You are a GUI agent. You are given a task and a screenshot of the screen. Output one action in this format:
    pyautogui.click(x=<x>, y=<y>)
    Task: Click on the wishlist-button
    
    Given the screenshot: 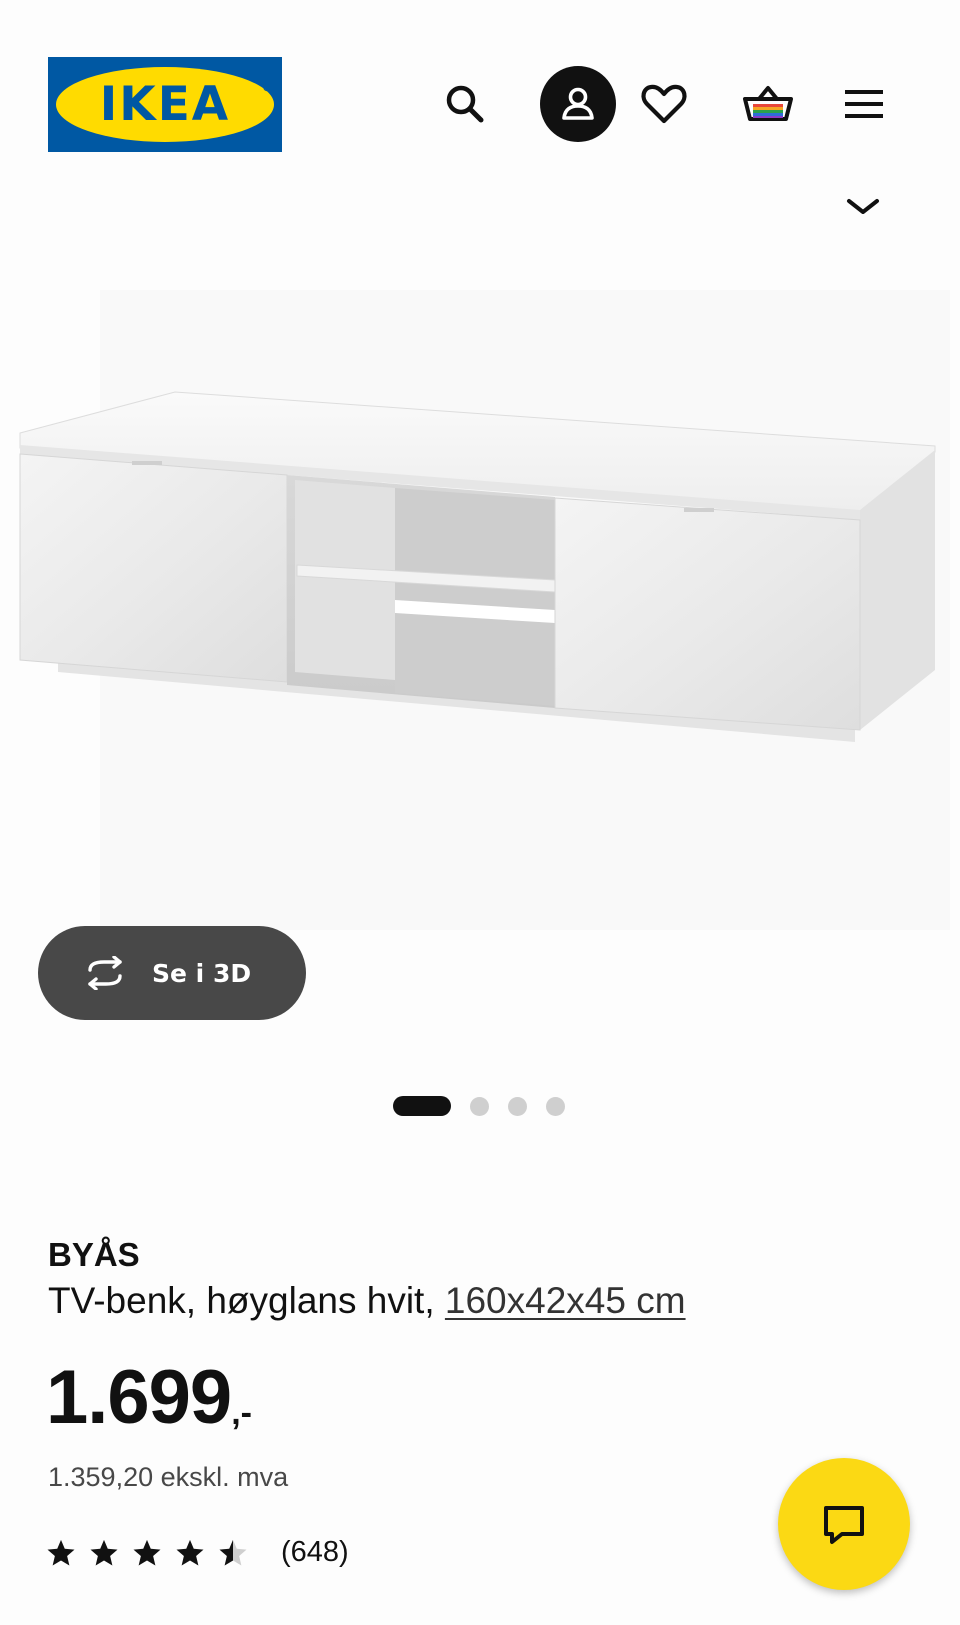 What is the action you would take?
    pyautogui.click(x=664, y=104)
    